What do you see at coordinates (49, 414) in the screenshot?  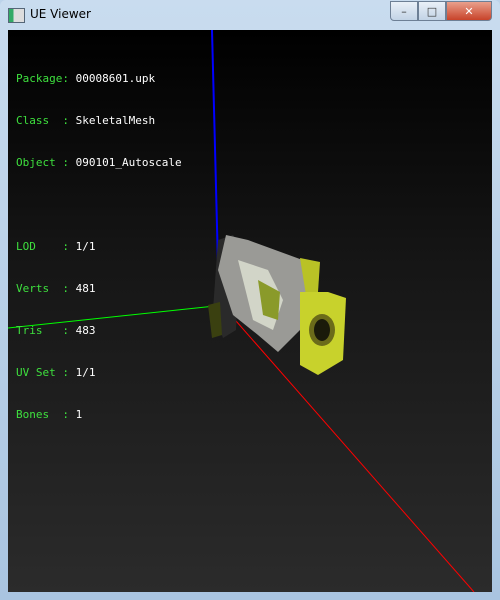 I see `info-row-bones: Bones : 1` at bounding box center [49, 414].